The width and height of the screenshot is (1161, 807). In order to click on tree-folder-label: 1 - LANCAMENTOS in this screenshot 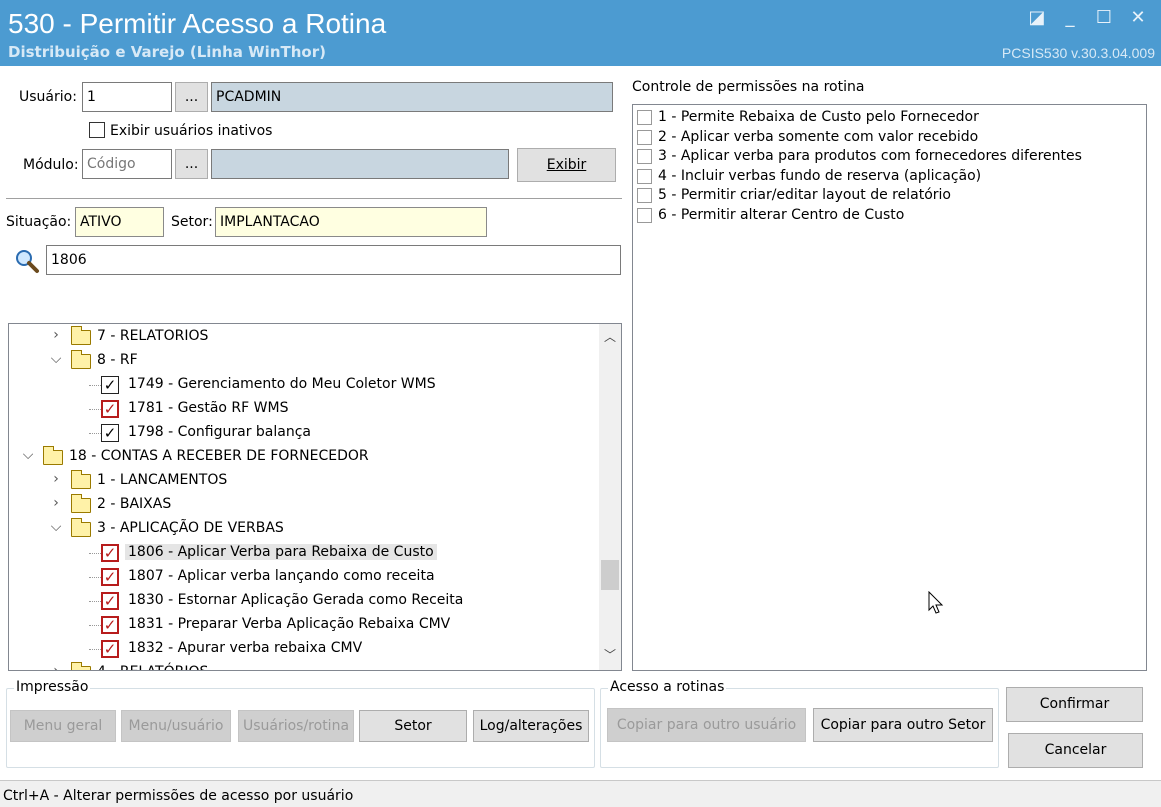, I will do `click(162, 480)`.